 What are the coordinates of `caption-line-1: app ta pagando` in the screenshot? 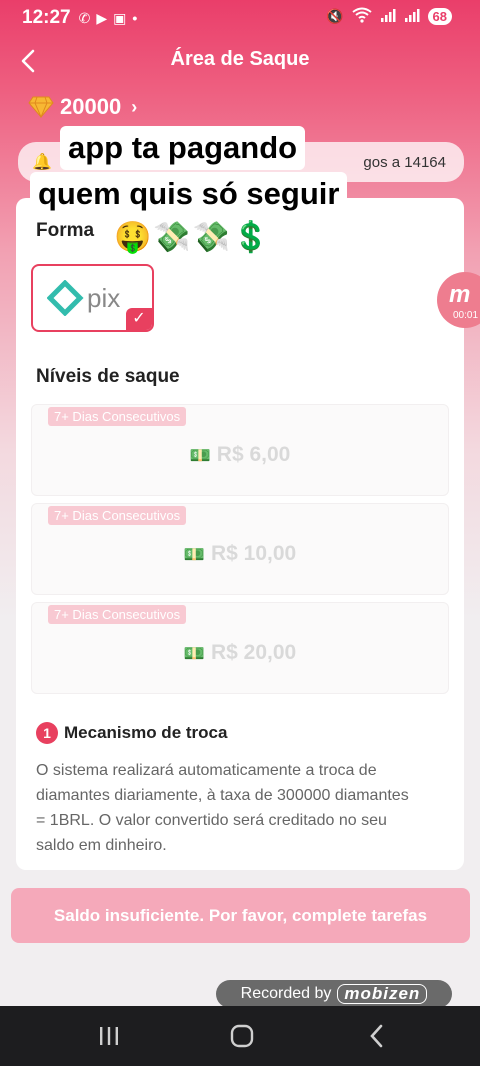 It's located at (183, 148).